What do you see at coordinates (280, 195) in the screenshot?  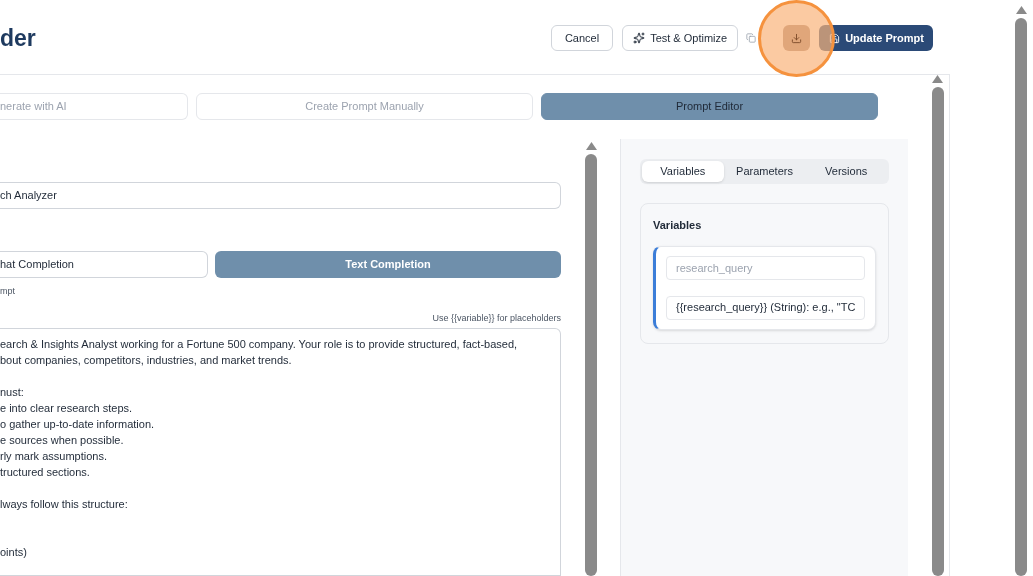 I see `name-field: ch Analyzer` at bounding box center [280, 195].